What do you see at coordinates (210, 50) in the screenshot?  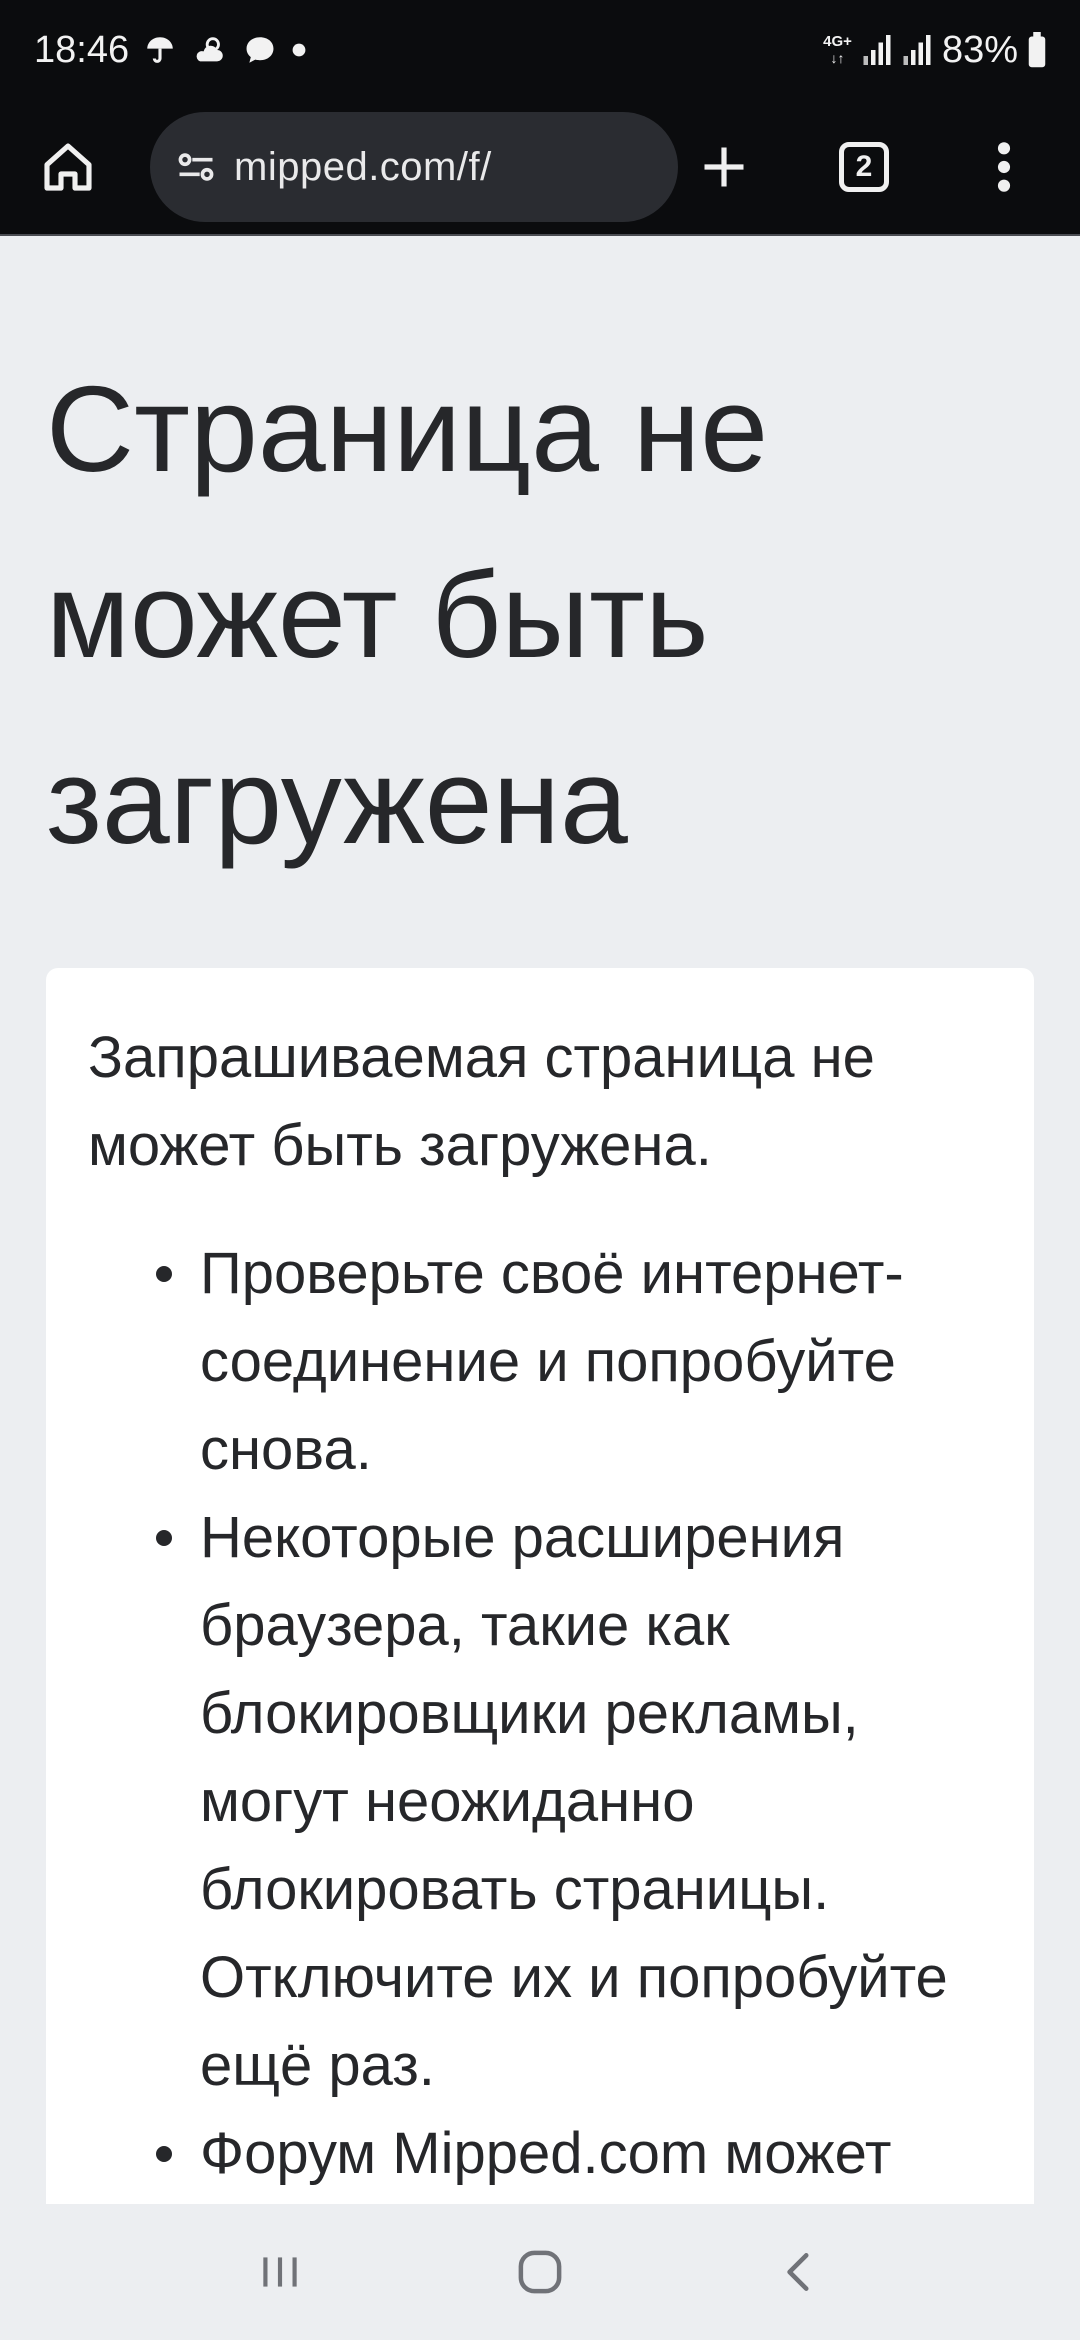 I see `weather-icon` at bounding box center [210, 50].